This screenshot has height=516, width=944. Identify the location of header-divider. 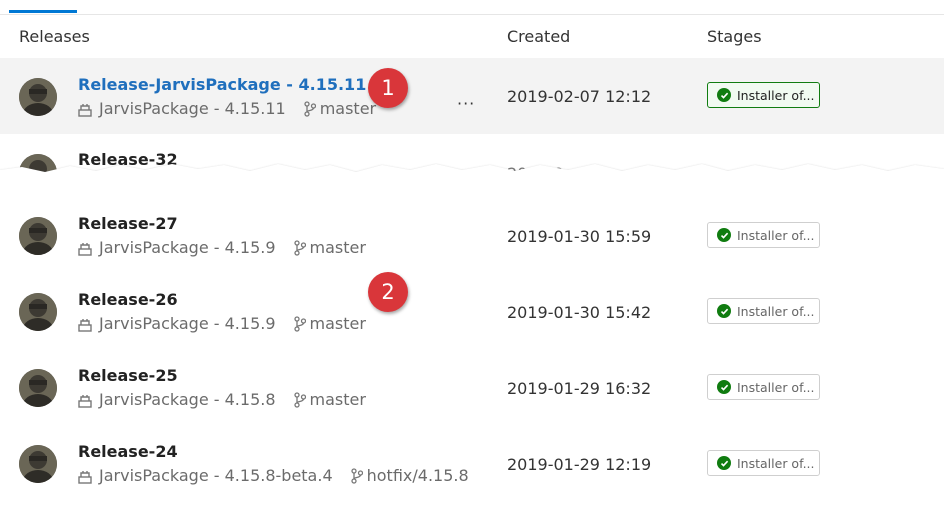
(472, 14).